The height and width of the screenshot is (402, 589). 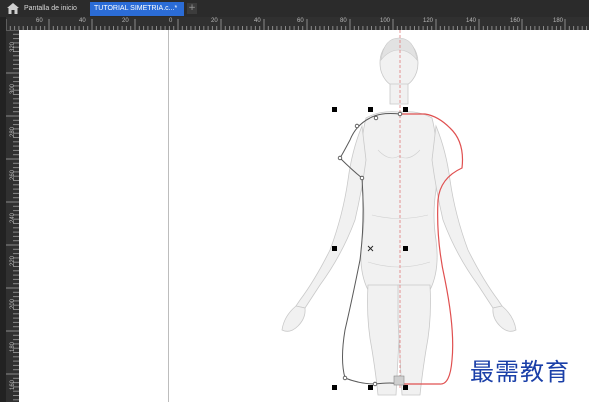 What do you see at coordinates (405, 387) in the screenshot?
I see `selection-handle-bottom-right` at bounding box center [405, 387].